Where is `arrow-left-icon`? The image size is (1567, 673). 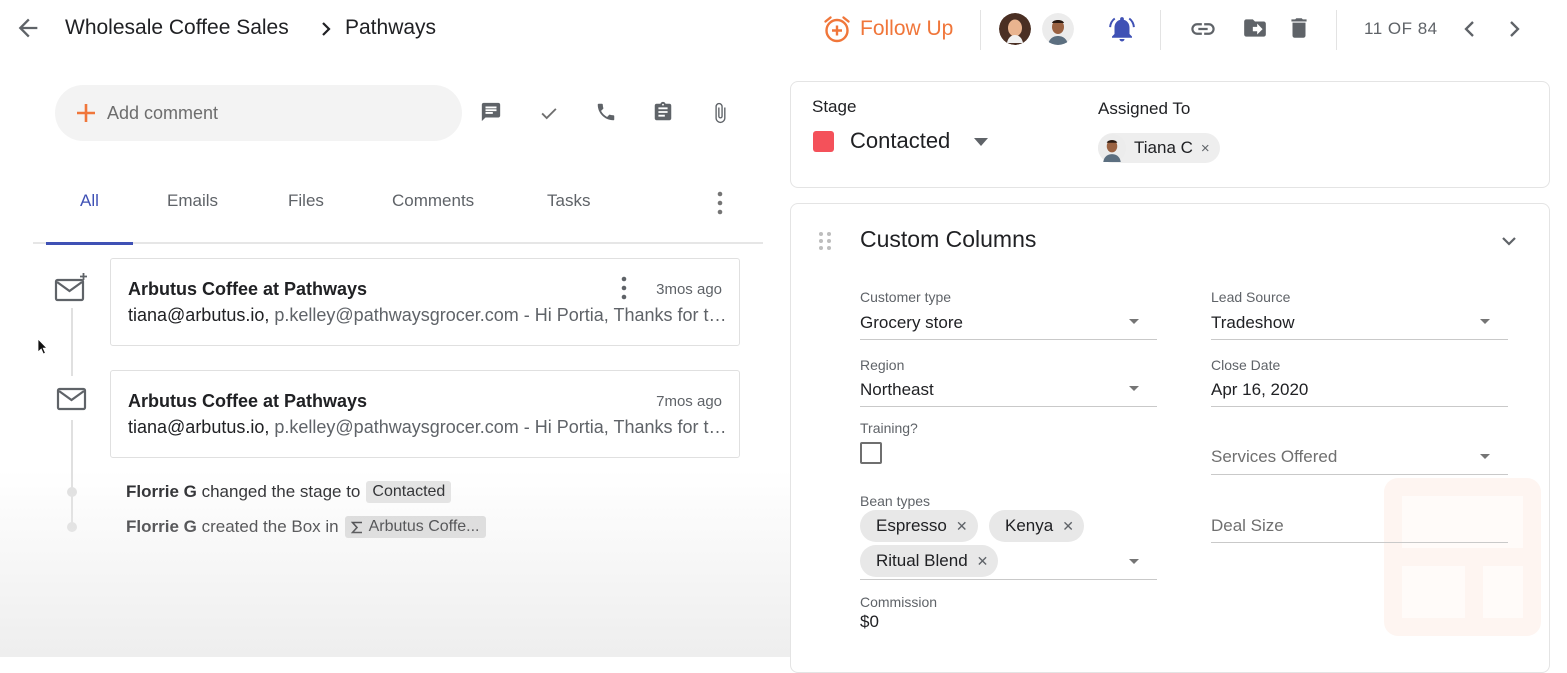 arrow-left-icon is located at coordinates (28, 28).